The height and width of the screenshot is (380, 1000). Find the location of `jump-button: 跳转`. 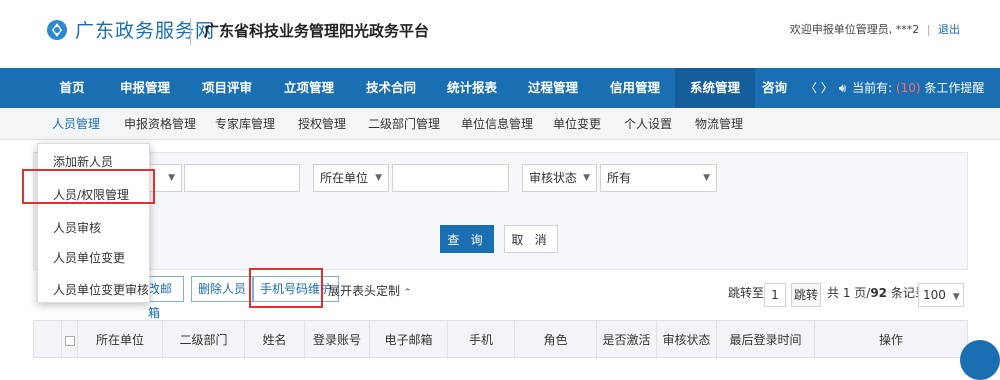

jump-button: 跳转 is located at coordinates (806, 295).